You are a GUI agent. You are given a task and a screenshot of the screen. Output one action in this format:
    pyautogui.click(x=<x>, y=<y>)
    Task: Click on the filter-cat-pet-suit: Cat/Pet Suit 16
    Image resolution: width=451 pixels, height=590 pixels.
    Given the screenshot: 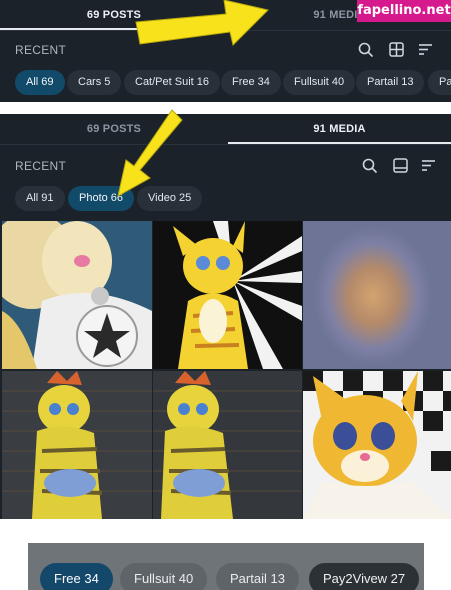 What is the action you would take?
    pyautogui.click(x=172, y=82)
    